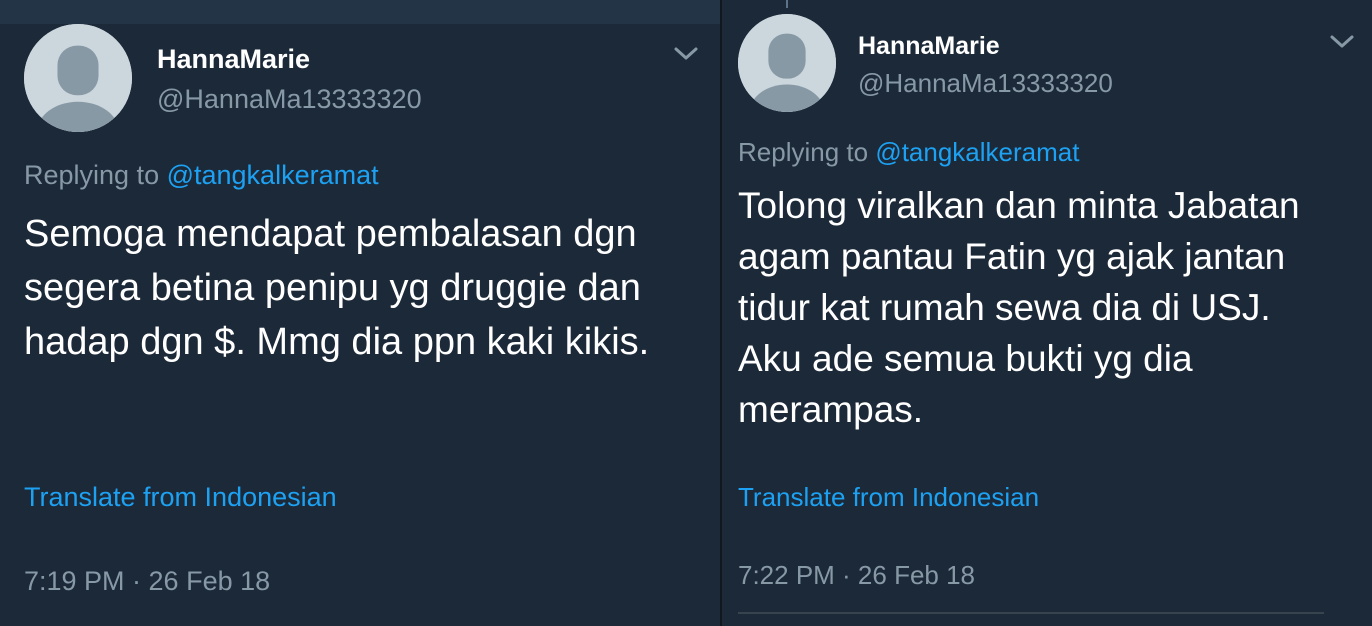 This screenshot has width=1372, height=626. I want to click on top-bar, so click(360, 12).